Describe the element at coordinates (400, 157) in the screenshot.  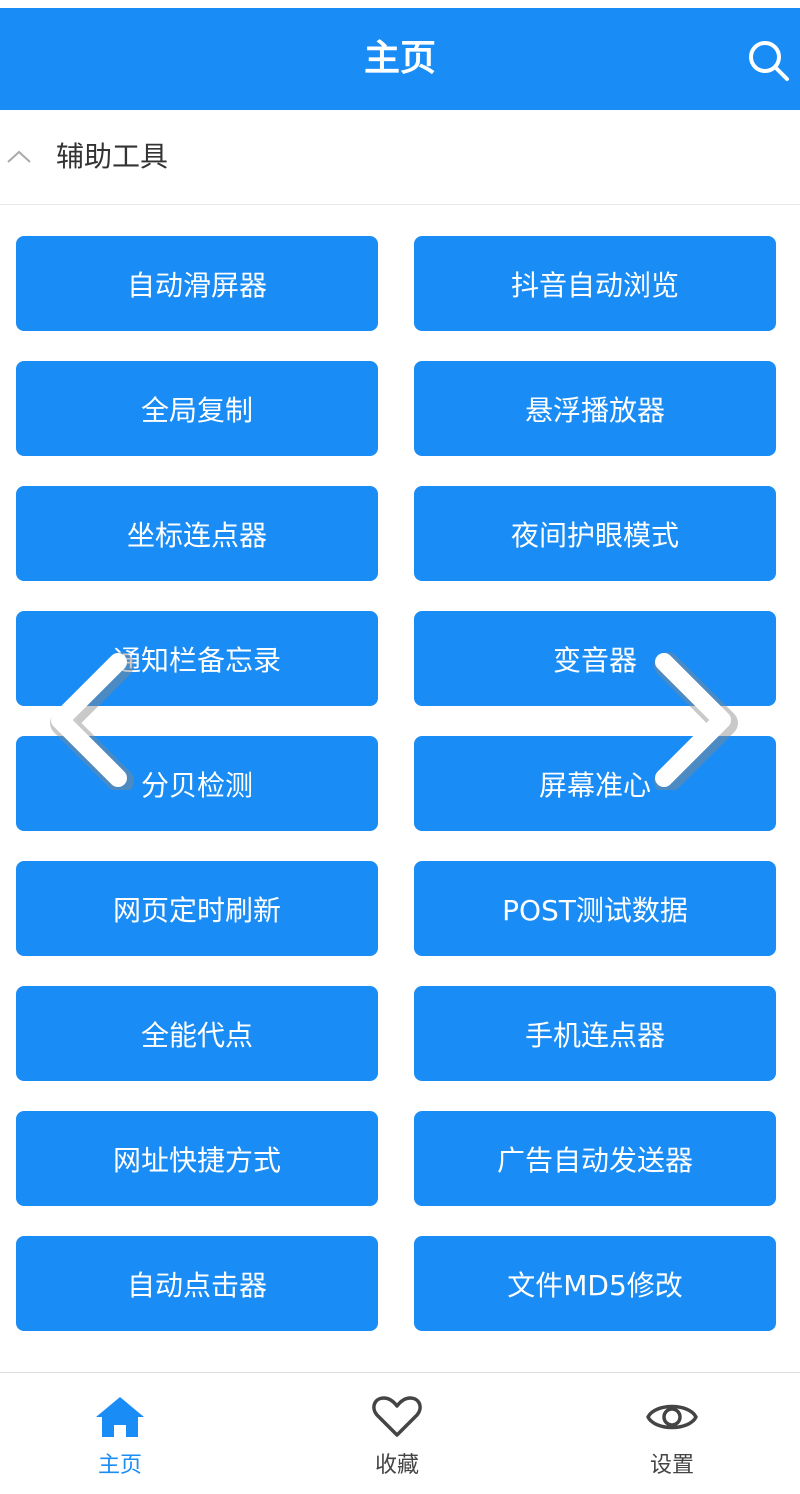
I see `section-header: 辅助工具` at that location.